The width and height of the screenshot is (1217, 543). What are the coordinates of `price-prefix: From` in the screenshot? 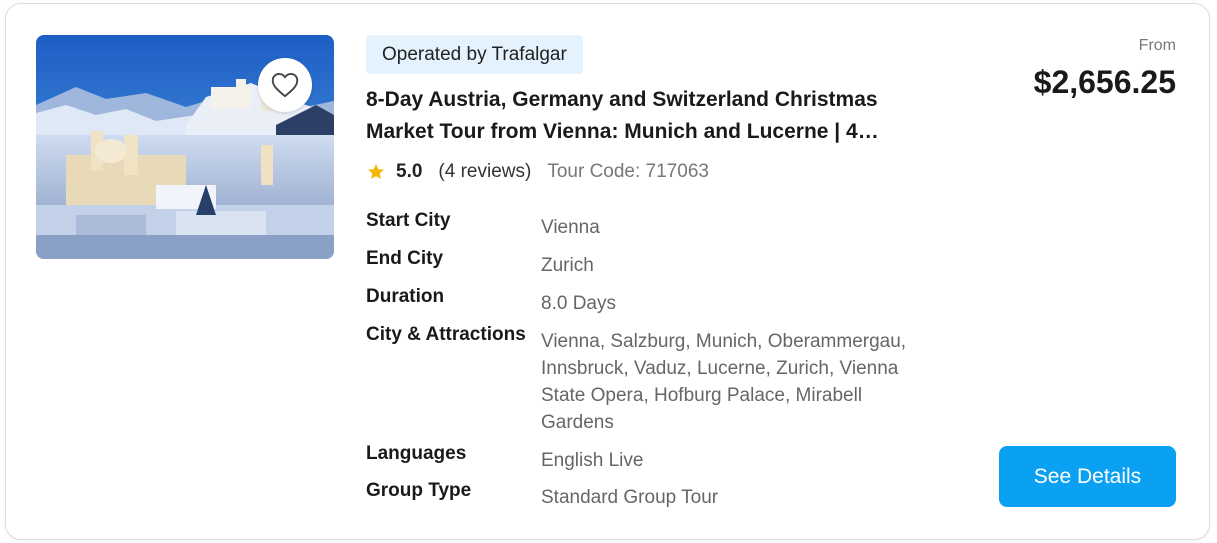 It's located at (1157, 45).